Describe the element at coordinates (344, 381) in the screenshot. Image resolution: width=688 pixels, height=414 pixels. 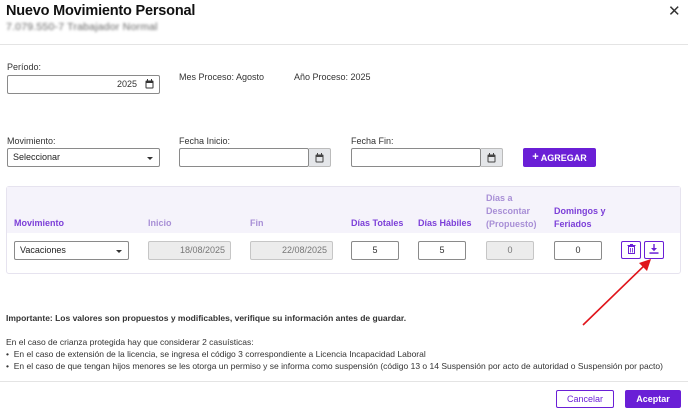
I see `footer-divider` at that location.